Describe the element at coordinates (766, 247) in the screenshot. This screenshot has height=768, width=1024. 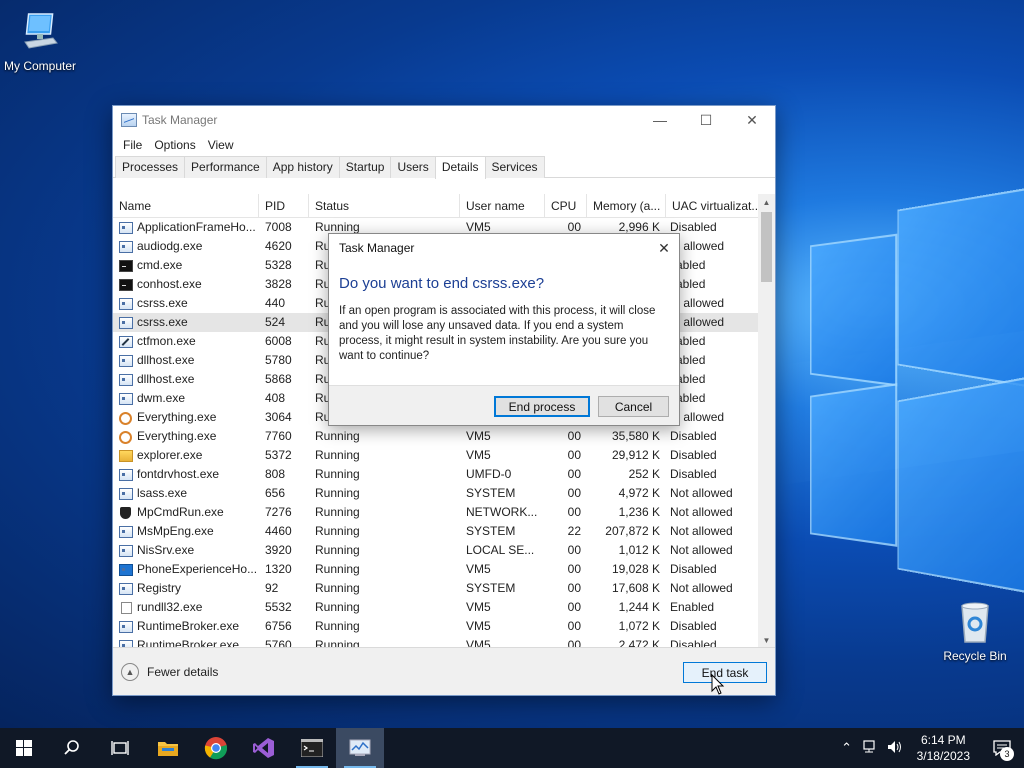
I see `scroll-thumb` at that location.